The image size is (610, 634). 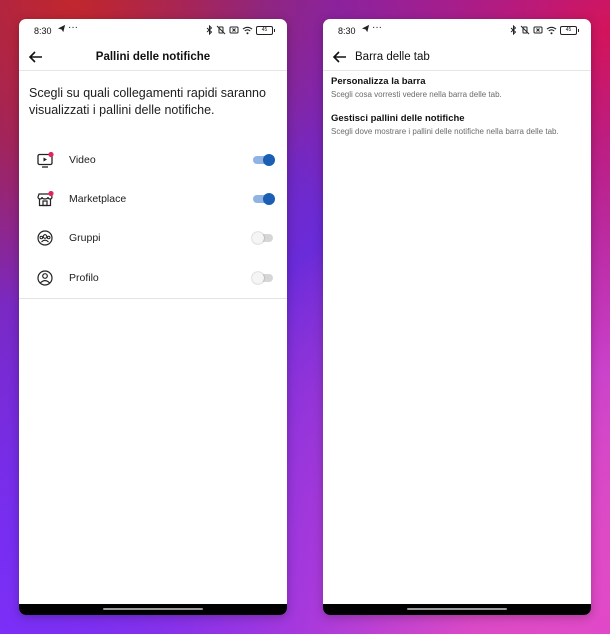 I want to click on app-header: Barra delle tab, so click(x=457, y=57).